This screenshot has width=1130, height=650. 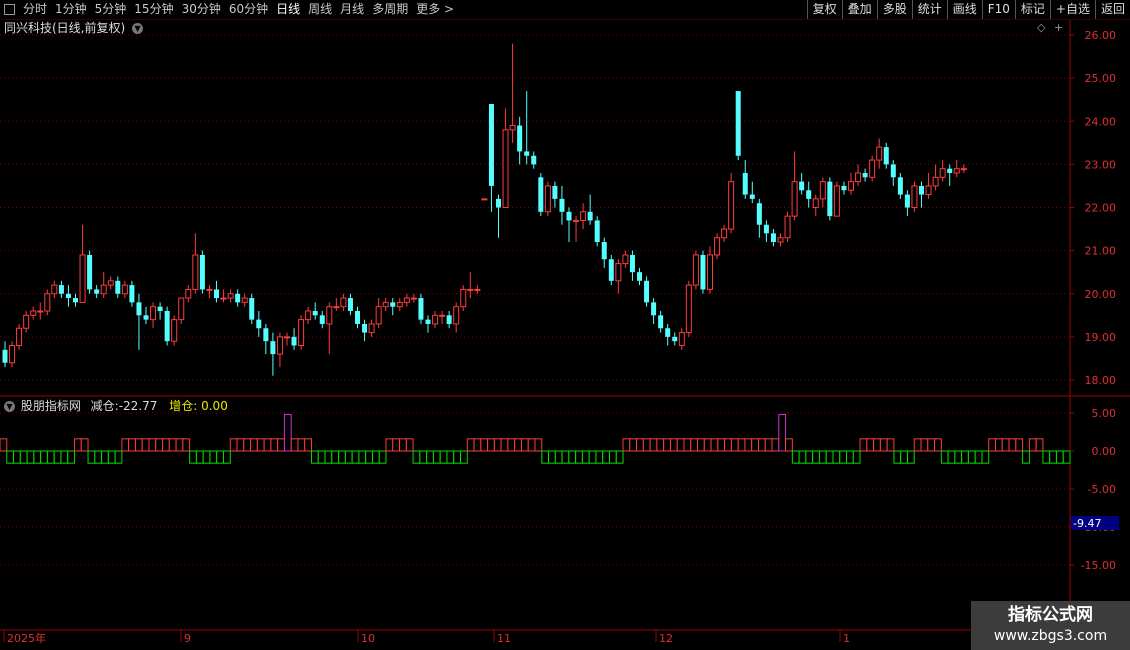 I want to click on date-tick-label: 2025年, so click(x=26, y=638).